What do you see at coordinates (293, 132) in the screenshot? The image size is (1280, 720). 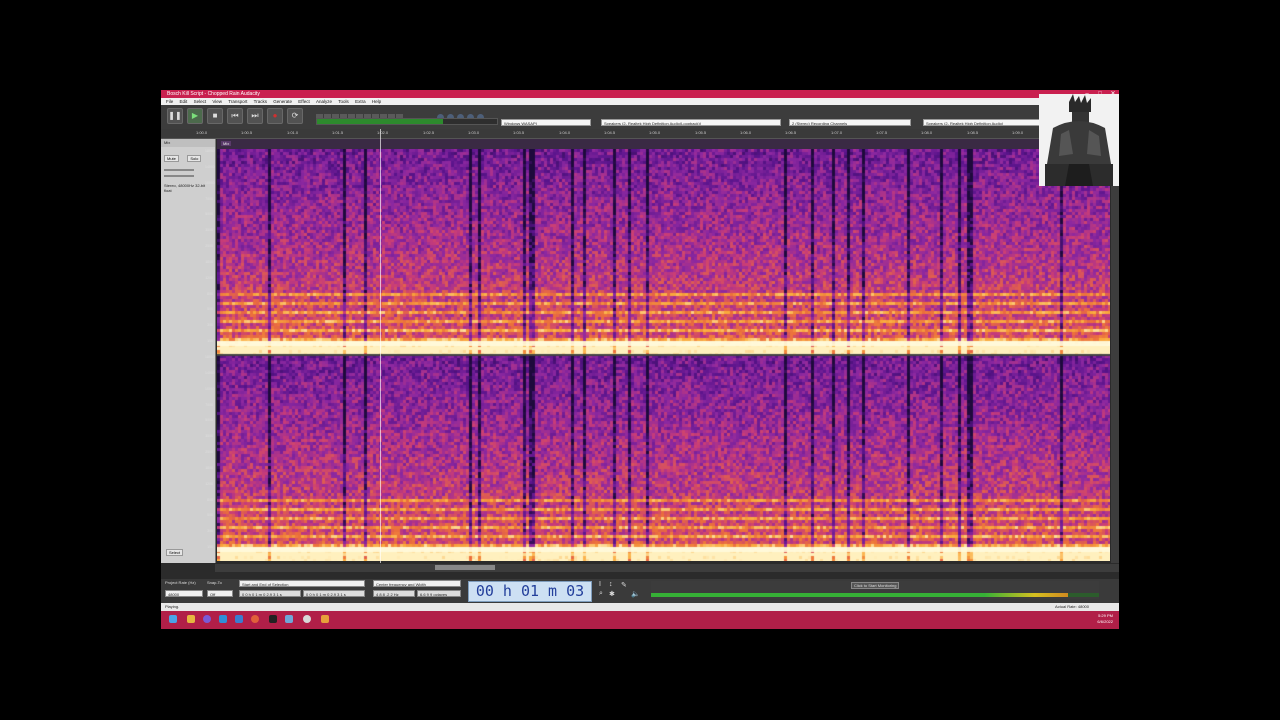 I see `timeline-tick: 1:01.0` at bounding box center [293, 132].